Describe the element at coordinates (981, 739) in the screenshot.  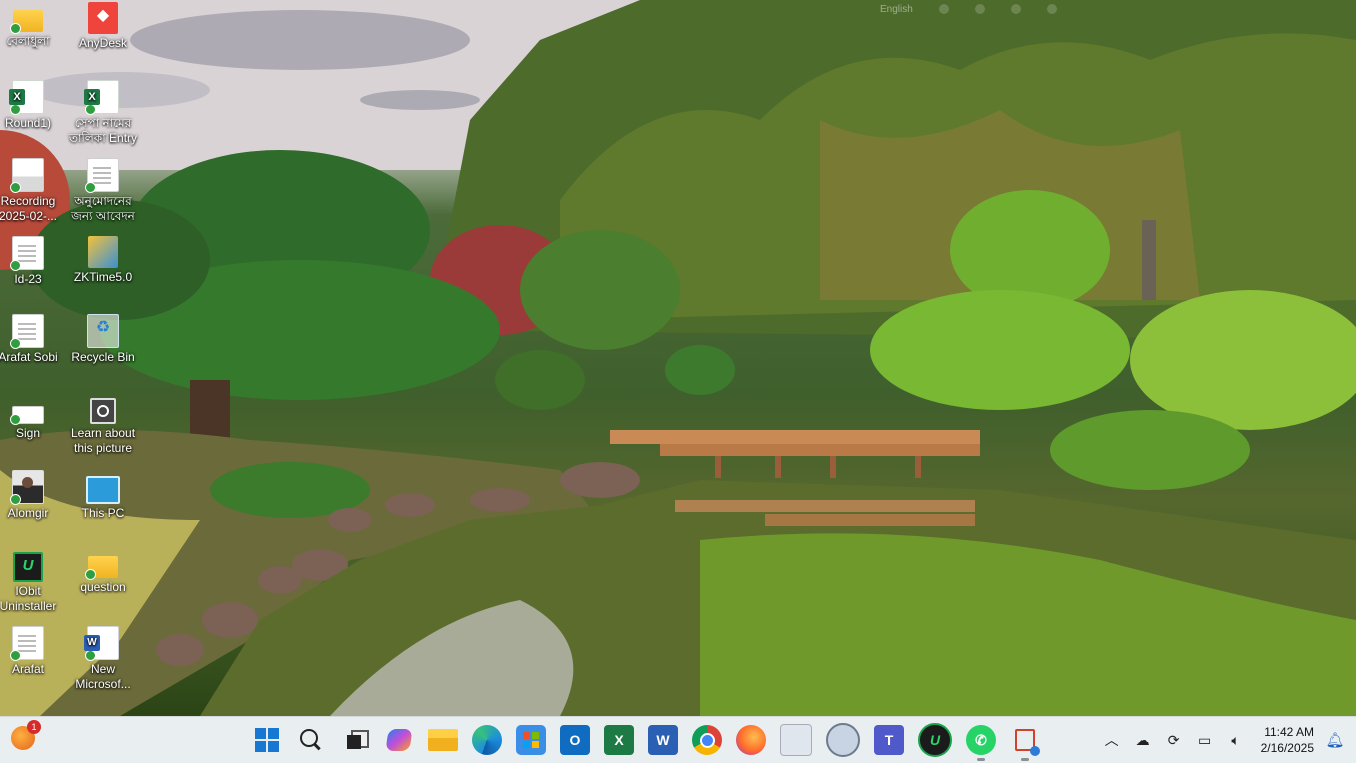
I see `whatsapp-icon: ✆` at that location.